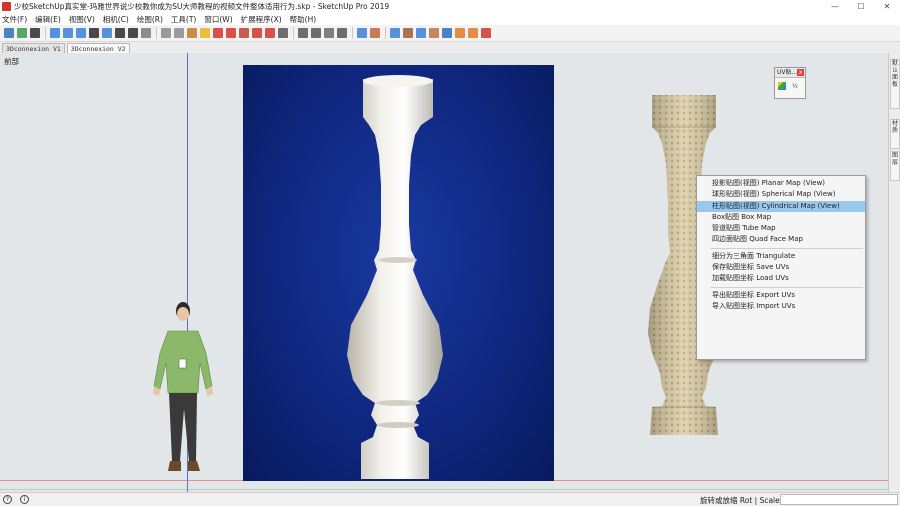 The image size is (900, 506). Describe the element at coordinates (895, 134) in the screenshot. I see `tray-tab-materials: 材质` at that location.